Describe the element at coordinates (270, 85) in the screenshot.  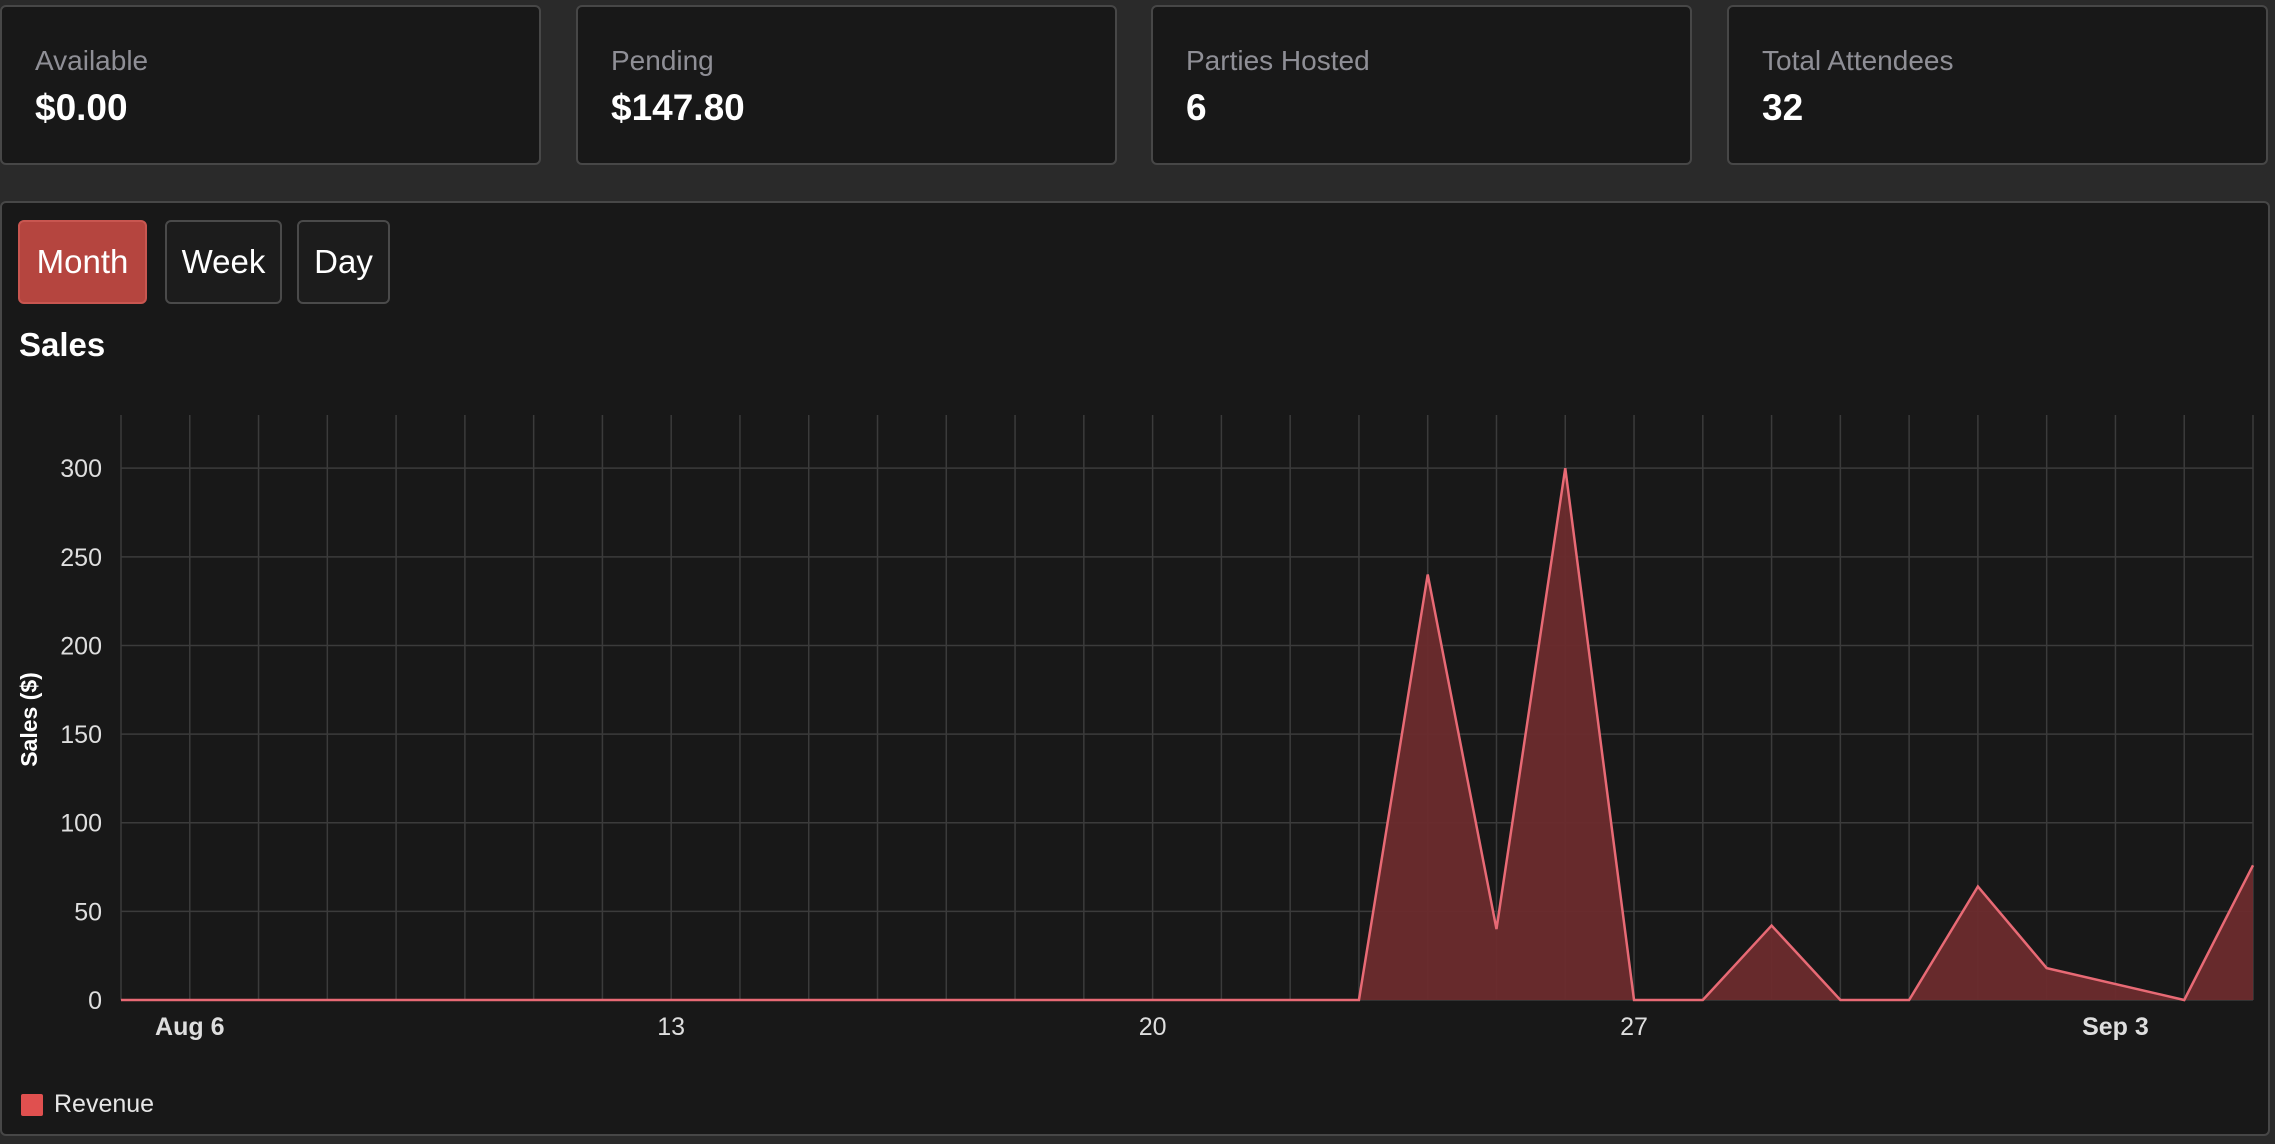
I see `stat-card-available: Available $0.00` at that location.